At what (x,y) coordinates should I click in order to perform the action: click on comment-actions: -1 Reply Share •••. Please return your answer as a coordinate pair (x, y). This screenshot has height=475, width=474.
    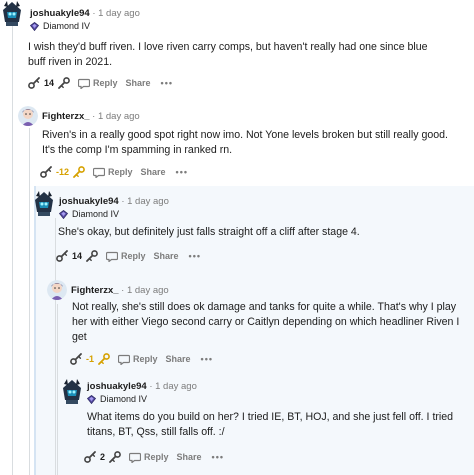
    Looking at the image, I should click on (141, 359).